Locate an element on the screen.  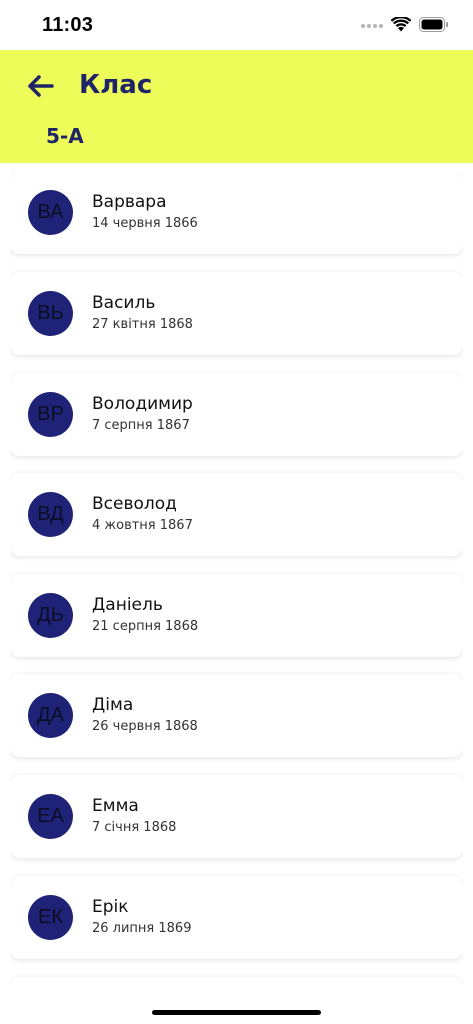
wifi-icon is located at coordinates (401, 25).